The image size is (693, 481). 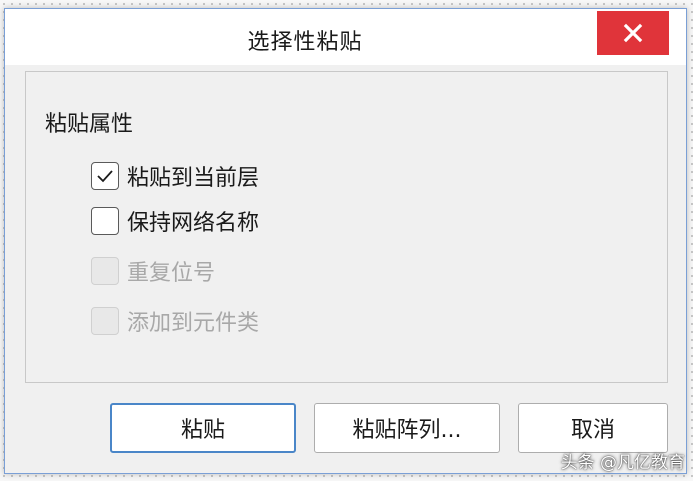 I want to click on option-label: 重复位号, so click(x=171, y=273).